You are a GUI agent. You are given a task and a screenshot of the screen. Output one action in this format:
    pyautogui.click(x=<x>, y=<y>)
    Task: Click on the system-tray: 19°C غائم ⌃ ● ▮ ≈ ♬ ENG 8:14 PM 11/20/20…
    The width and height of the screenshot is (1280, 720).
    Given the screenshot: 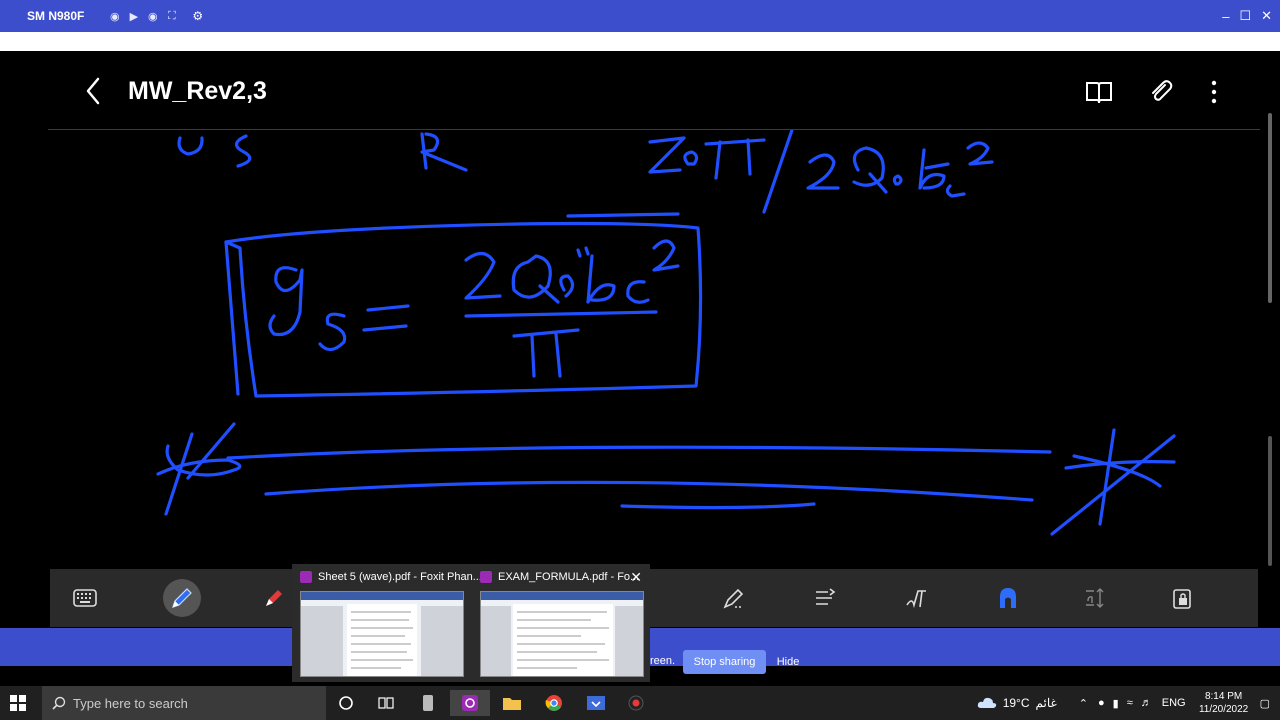 What is the action you would take?
    pyautogui.click(x=1128, y=703)
    